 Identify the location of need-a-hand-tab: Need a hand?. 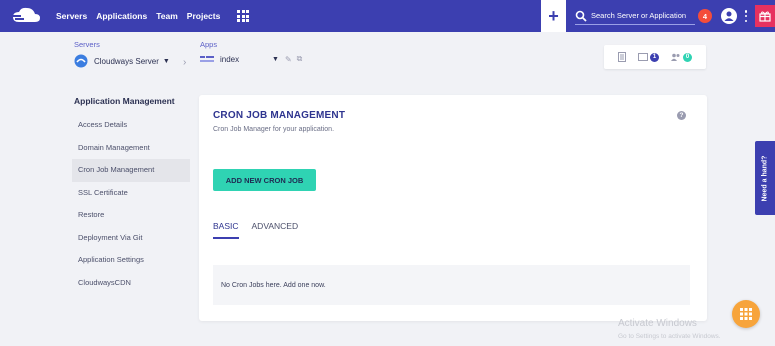
(765, 178).